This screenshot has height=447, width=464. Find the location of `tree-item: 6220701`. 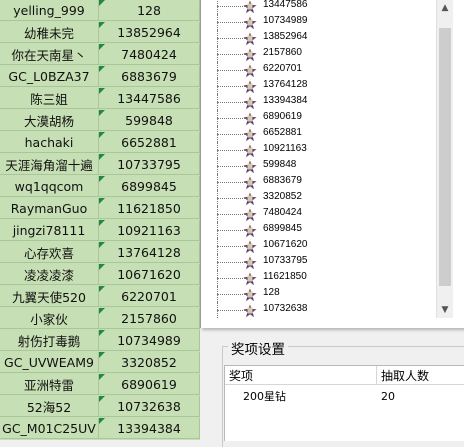

tree-item: 6220701 is located at coordinates (320, 70).